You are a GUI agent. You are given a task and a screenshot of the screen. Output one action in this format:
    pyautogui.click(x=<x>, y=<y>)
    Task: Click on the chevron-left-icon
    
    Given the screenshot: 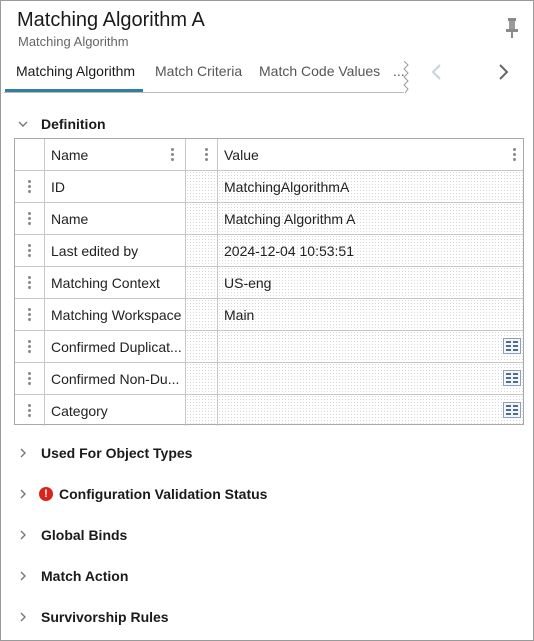 What is the action you would take?
    pyautogui.click(x=437, y=72)
    